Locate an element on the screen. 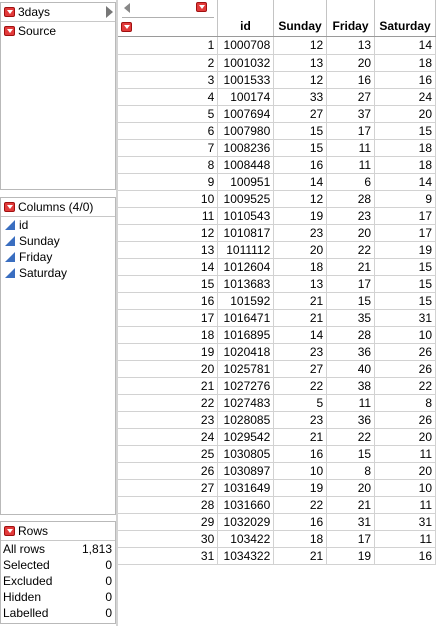 Image resolution: width=436 pixels, height=626 pixels. friday-cell: 11 is located at coordinates (351, 148).